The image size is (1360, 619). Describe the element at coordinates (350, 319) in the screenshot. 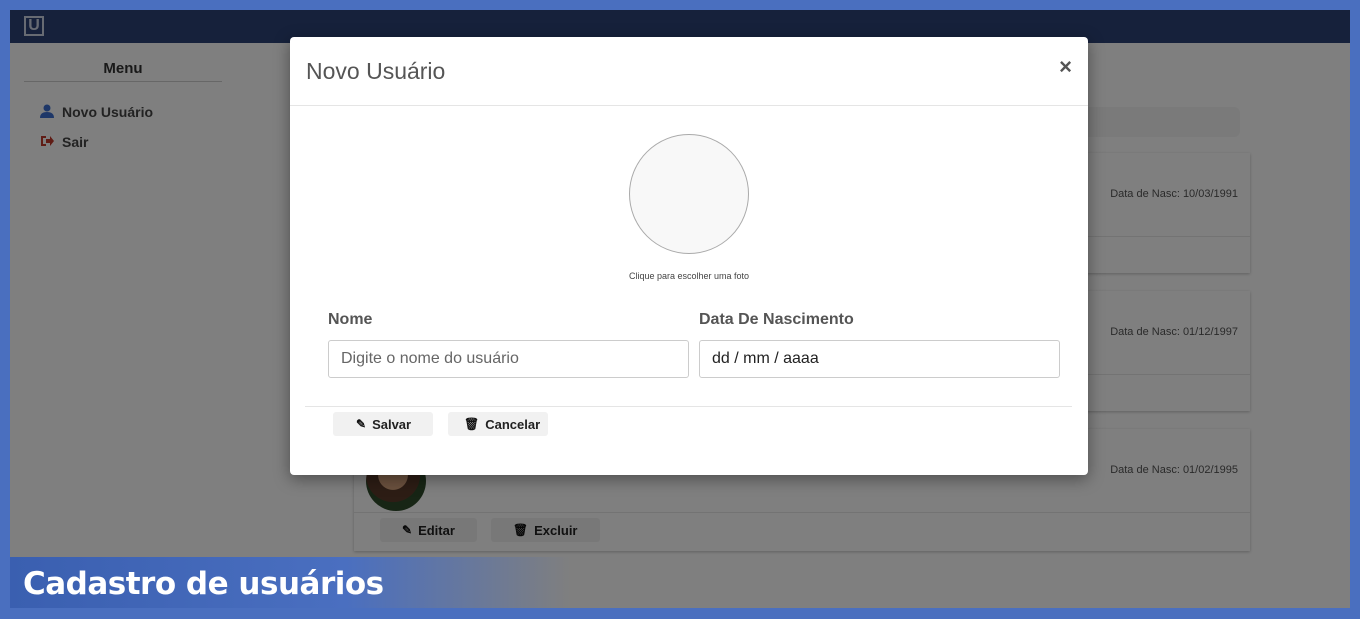

I see `name-label: Nome` at that location.